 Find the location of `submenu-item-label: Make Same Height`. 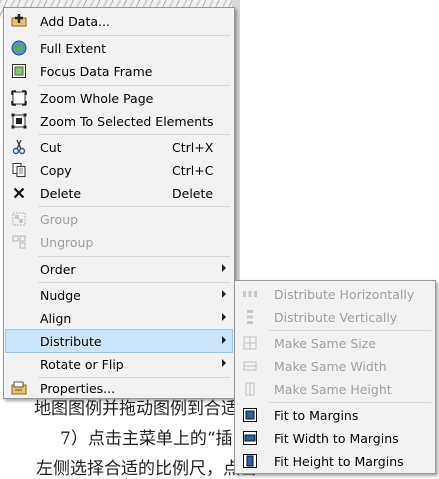

submenu-item-label: Make Same Height is located at coordinates (333, 389).